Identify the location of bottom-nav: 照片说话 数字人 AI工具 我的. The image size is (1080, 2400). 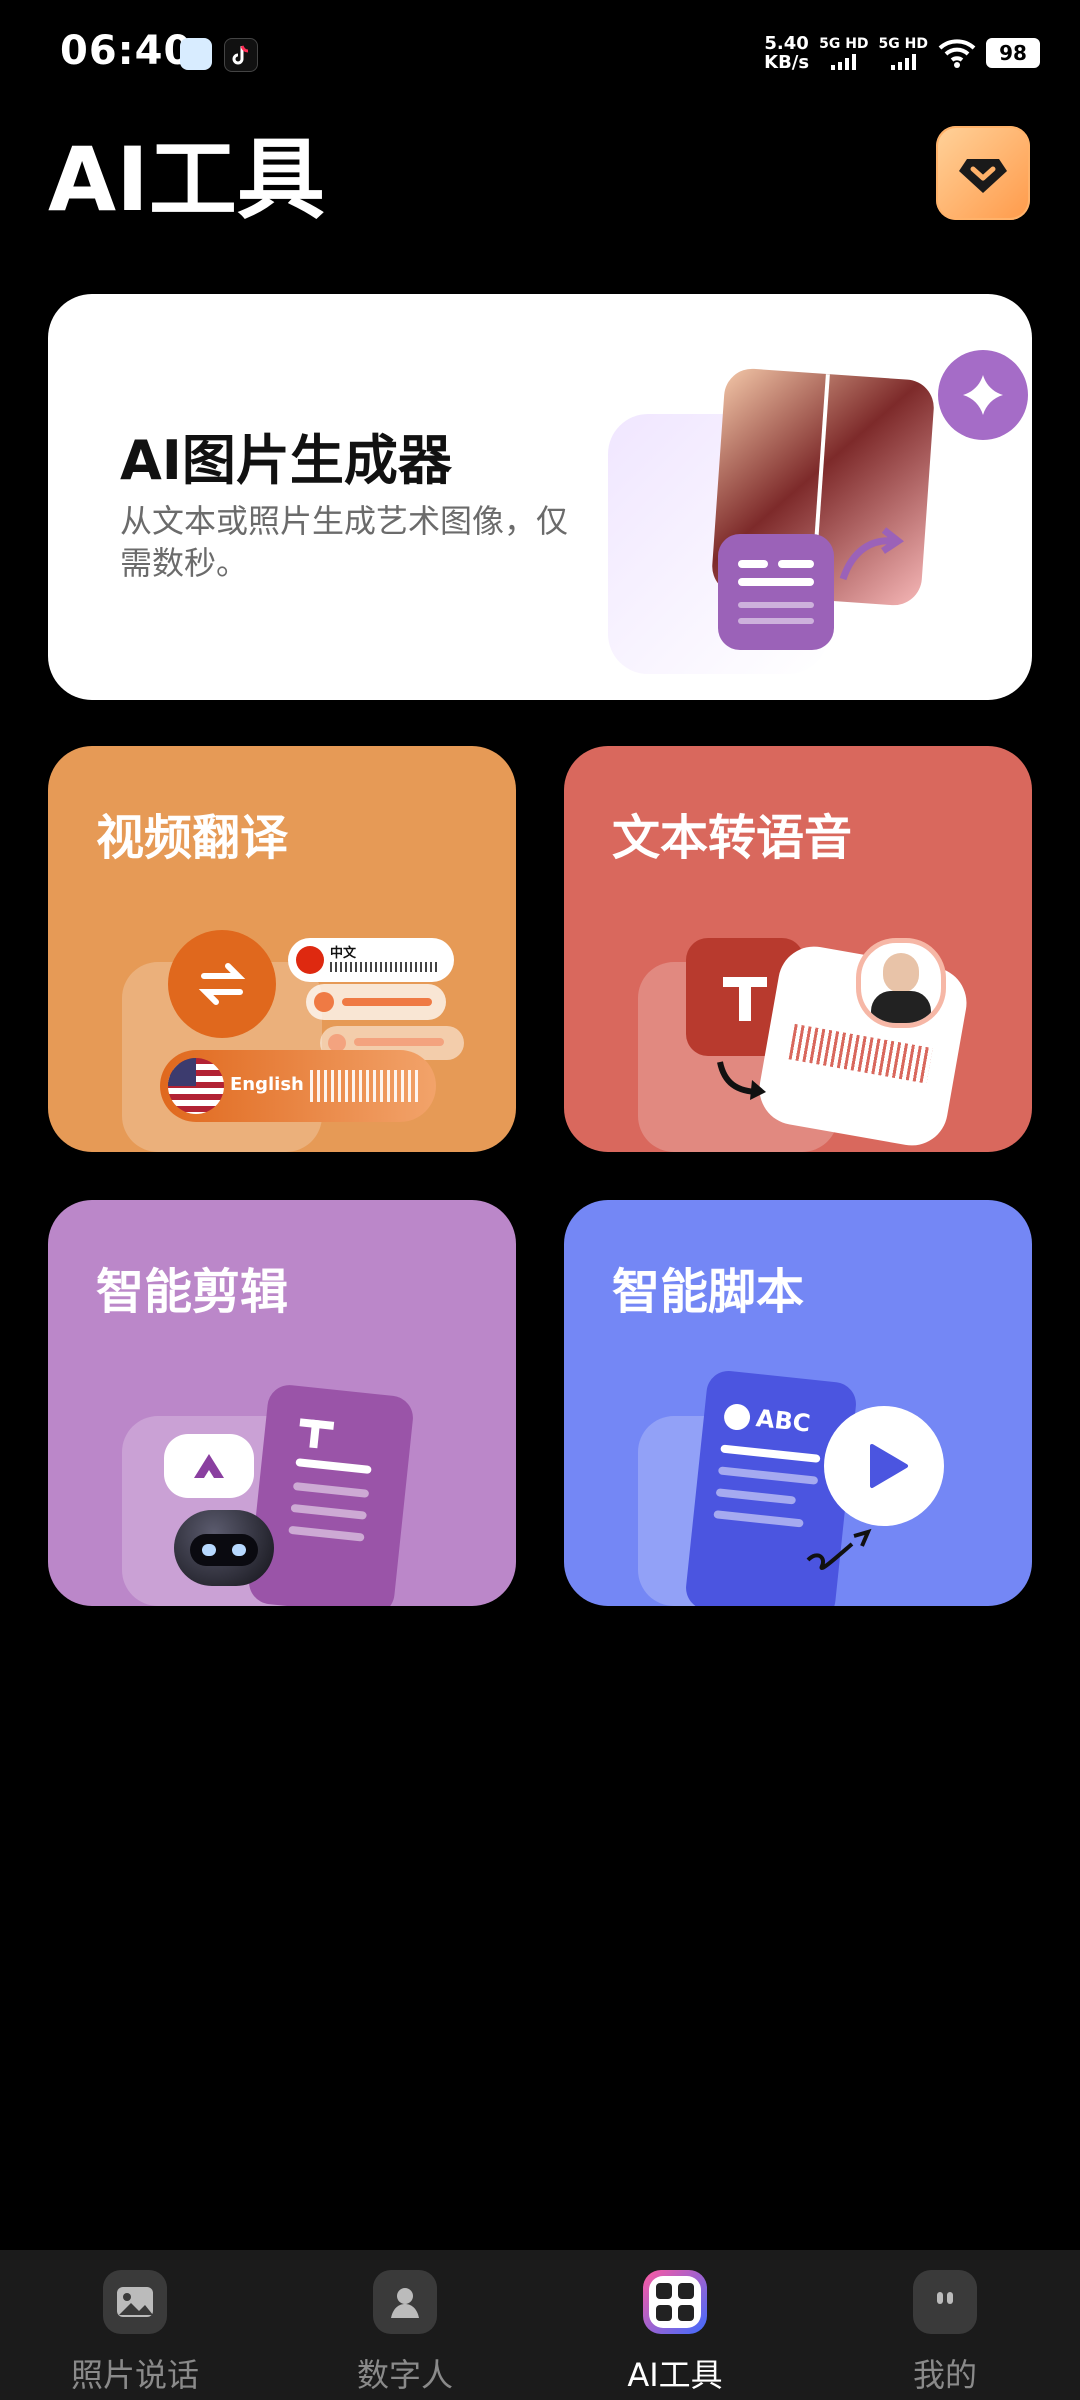
(540, 2325).